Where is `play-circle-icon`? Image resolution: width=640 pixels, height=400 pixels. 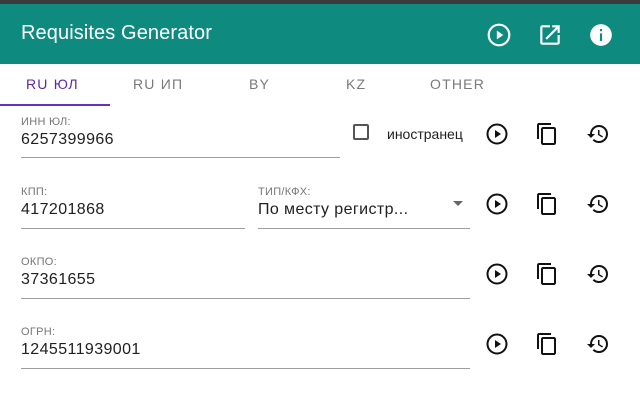 play-circle-icon is located at coordinates (499, 35).